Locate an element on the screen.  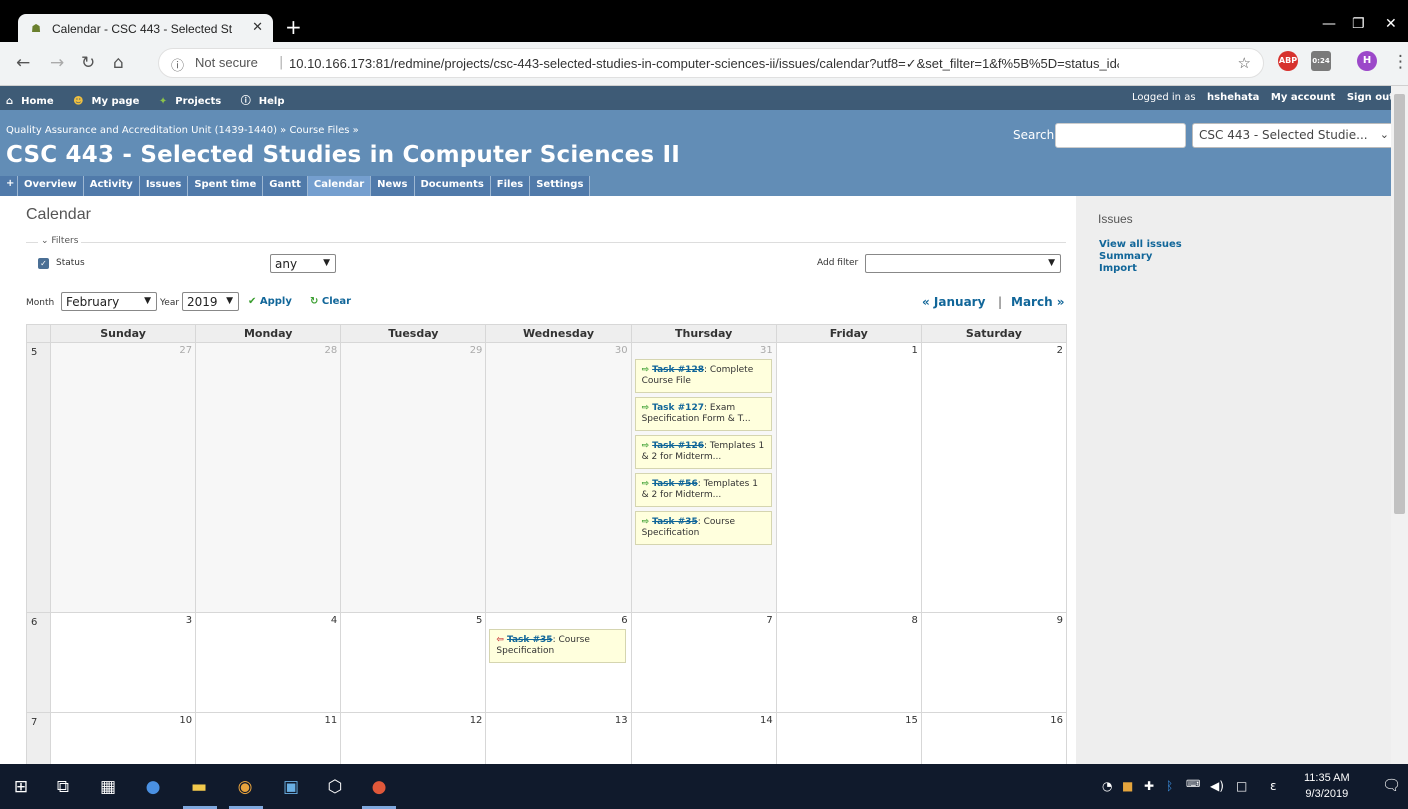
calendar-app-icon: ▦ is located at coordinates (108, 787).